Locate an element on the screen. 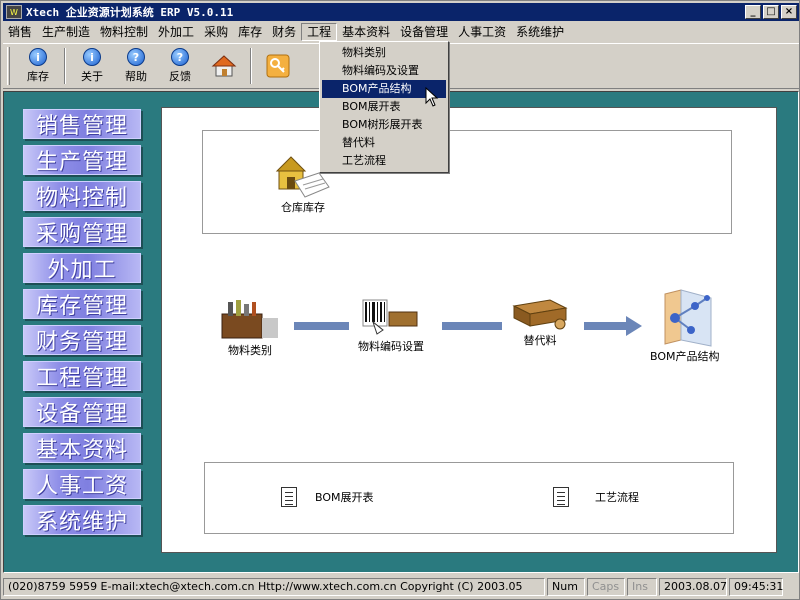 This screenshot has height=600, width=800. menu-system: 系统维护 is located at coordinates (540, 32).